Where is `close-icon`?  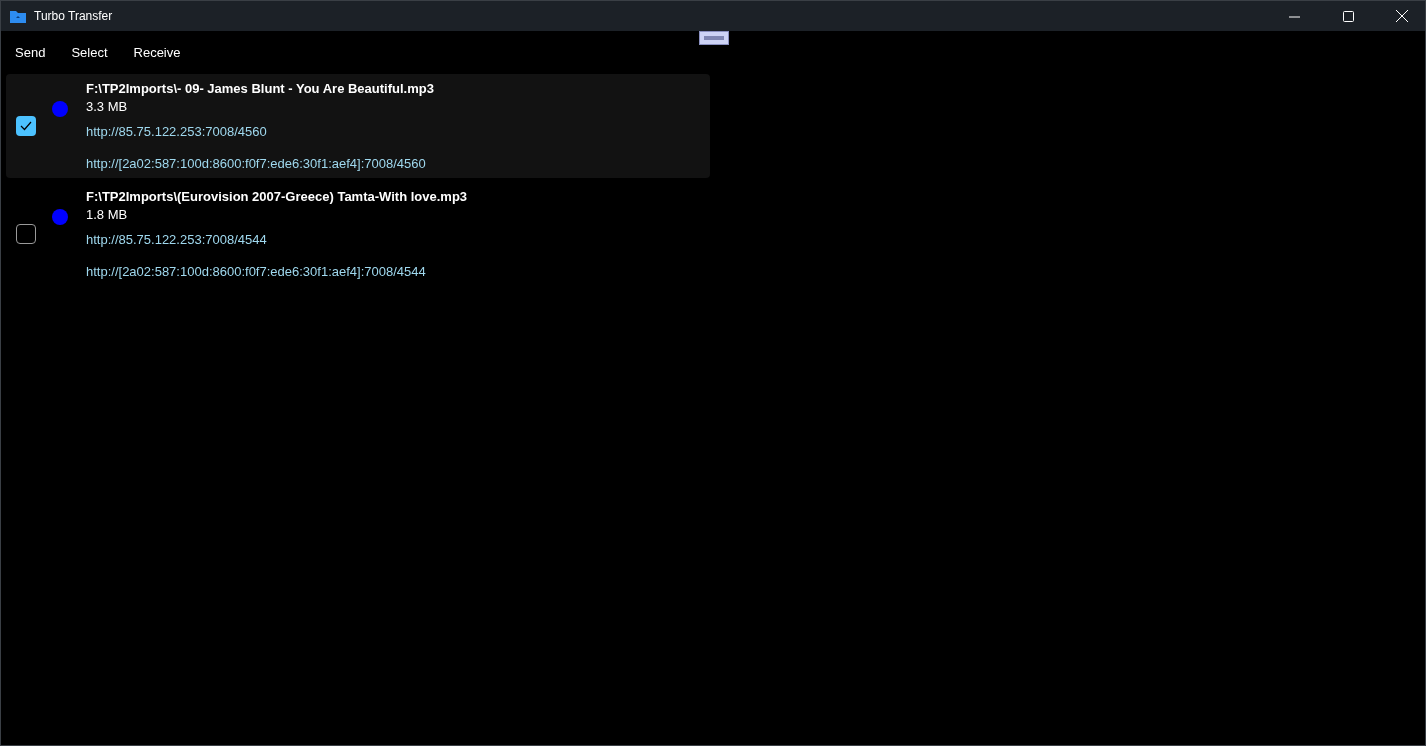
close-icon is located at coordinates (1402, 16).